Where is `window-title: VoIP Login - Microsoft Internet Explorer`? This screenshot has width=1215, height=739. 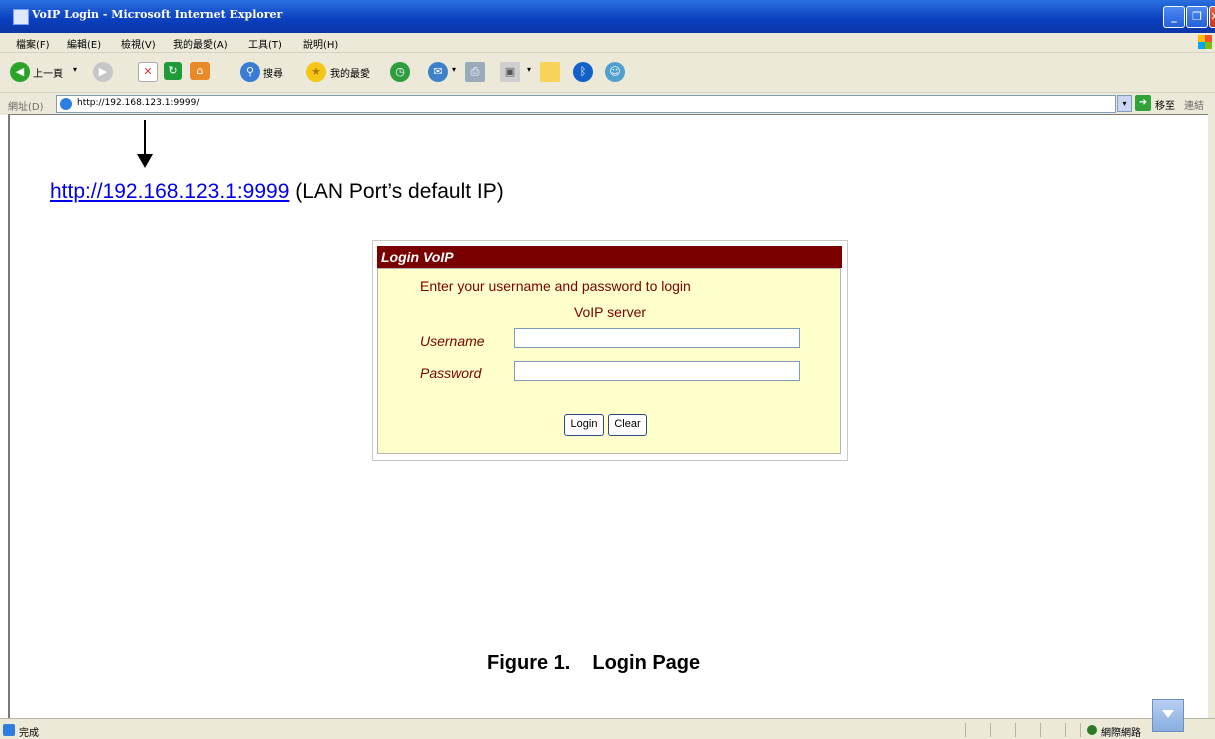 window-title: VoIP Login - Microsoft Internet Explorer is located at coordinates (157, 14).